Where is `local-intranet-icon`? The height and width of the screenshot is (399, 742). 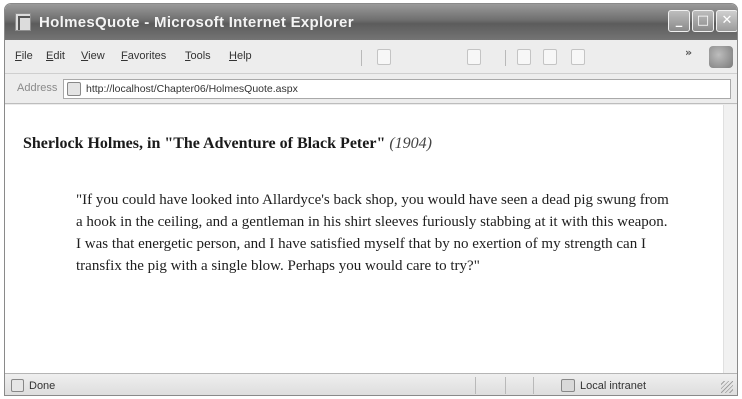
local-intranet-icon is located at coordinates (568, 385).